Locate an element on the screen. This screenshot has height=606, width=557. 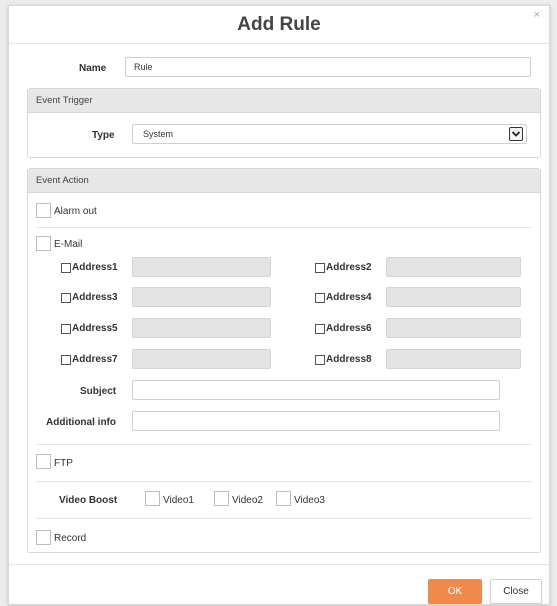
subject-label: Subject is located at coordinates (98, 391).